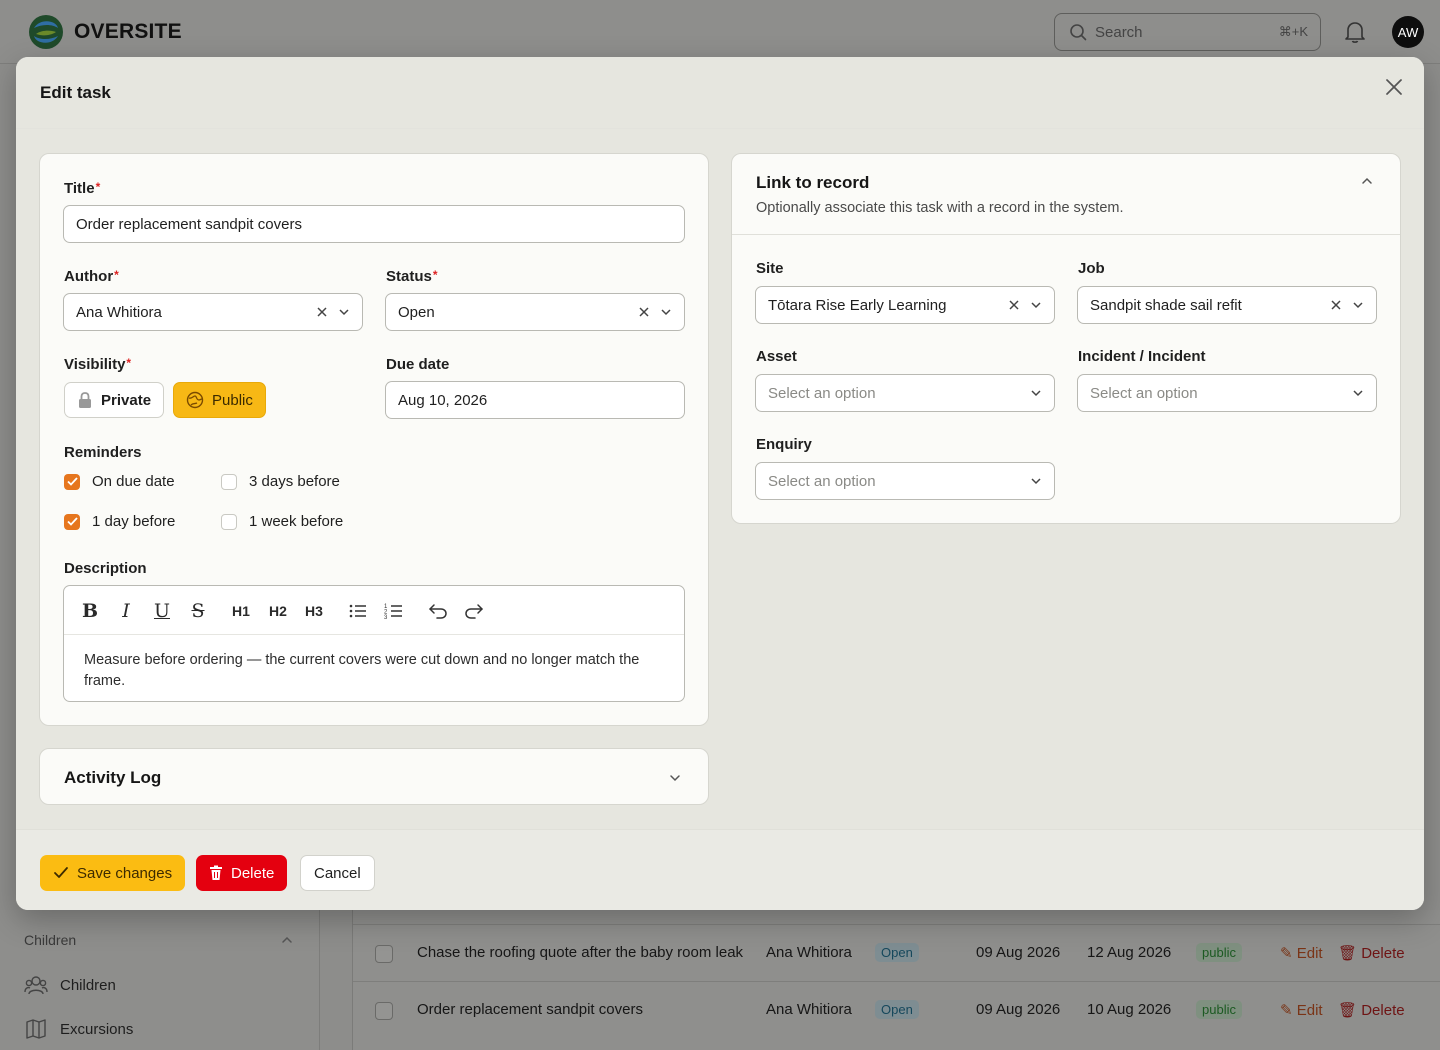 The height and width of the screenshot is (1050, 1440). I want to click on redo-icon, so click(474, 611).